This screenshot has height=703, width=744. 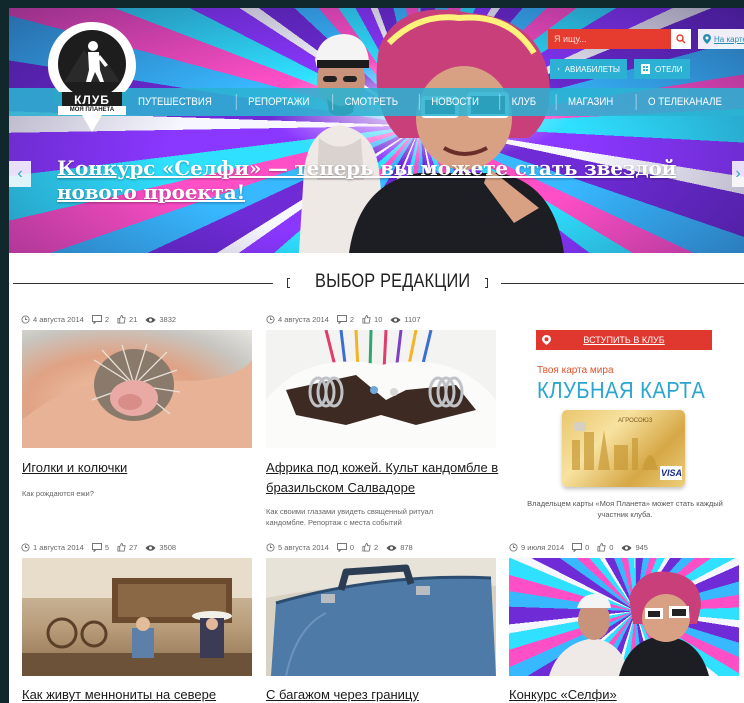 I want to click on nav-item-shop: МАГАЗИН, so click(x=589, y=102).